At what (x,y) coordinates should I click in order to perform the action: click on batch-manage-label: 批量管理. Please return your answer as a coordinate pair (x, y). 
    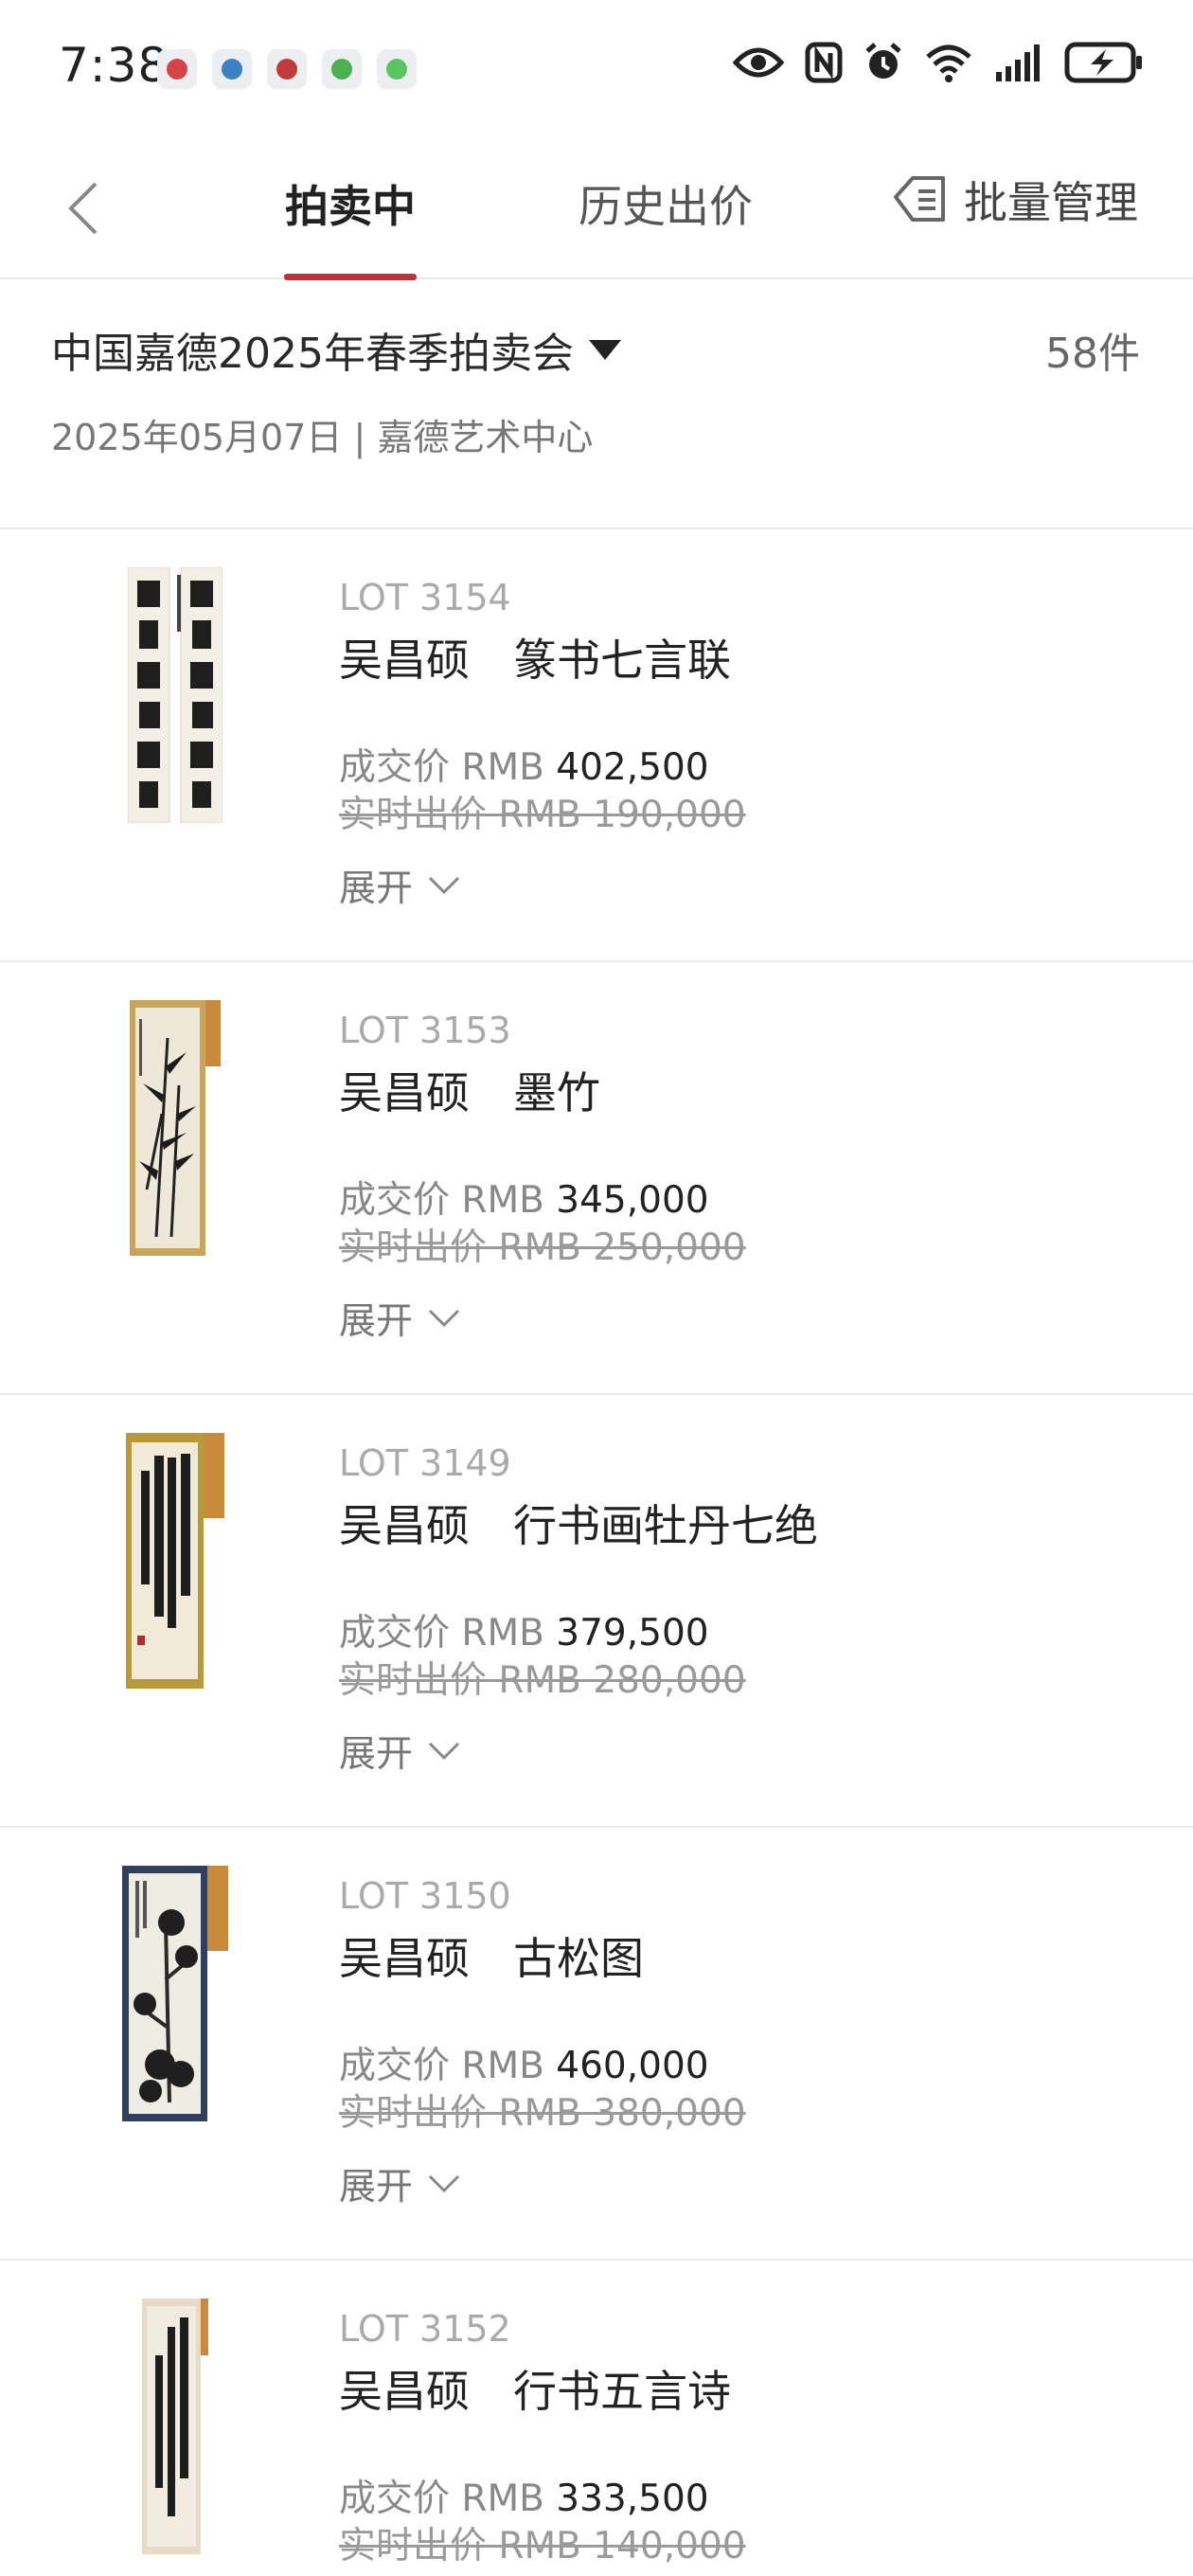
    Looking at the image, I should click on (1051, 202).